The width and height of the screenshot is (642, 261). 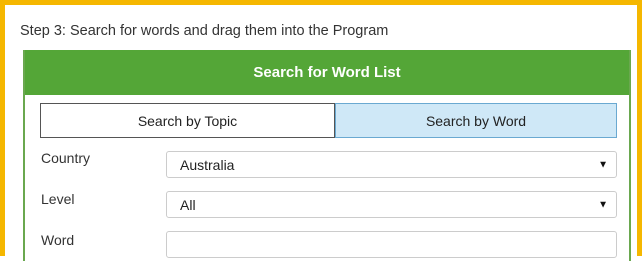 I want to click on country-select: Australia ▼, so click(x=391, y=164).